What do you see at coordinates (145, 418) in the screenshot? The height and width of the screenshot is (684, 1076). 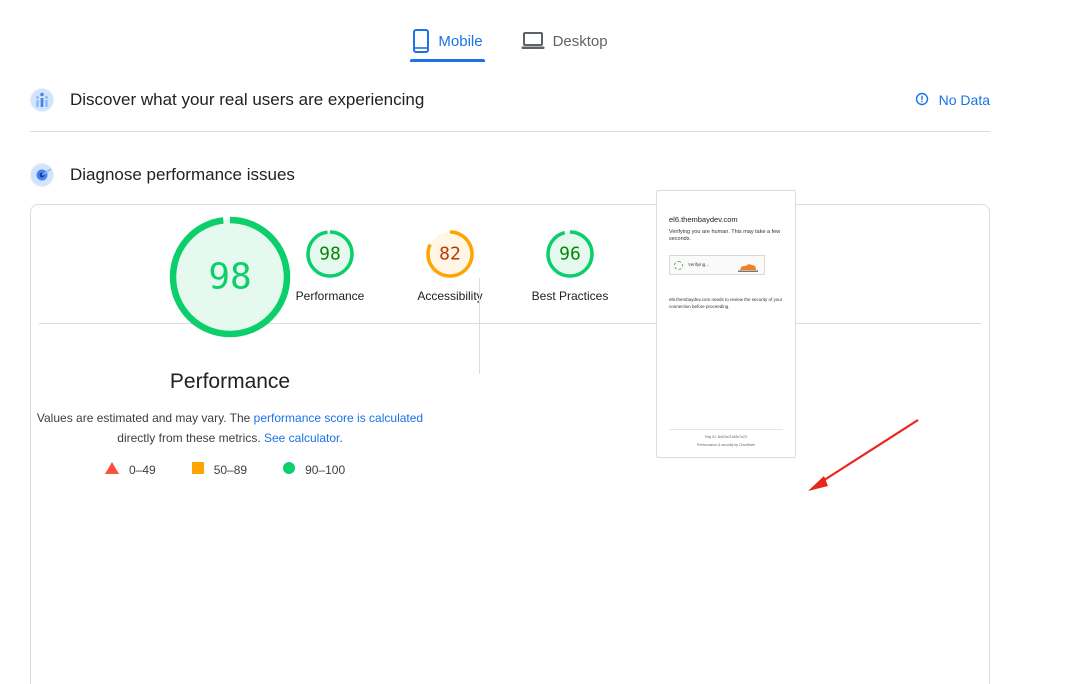 I see `desc-prefix: Values are estimated and may vary. The` at bounding box center [145, 418].